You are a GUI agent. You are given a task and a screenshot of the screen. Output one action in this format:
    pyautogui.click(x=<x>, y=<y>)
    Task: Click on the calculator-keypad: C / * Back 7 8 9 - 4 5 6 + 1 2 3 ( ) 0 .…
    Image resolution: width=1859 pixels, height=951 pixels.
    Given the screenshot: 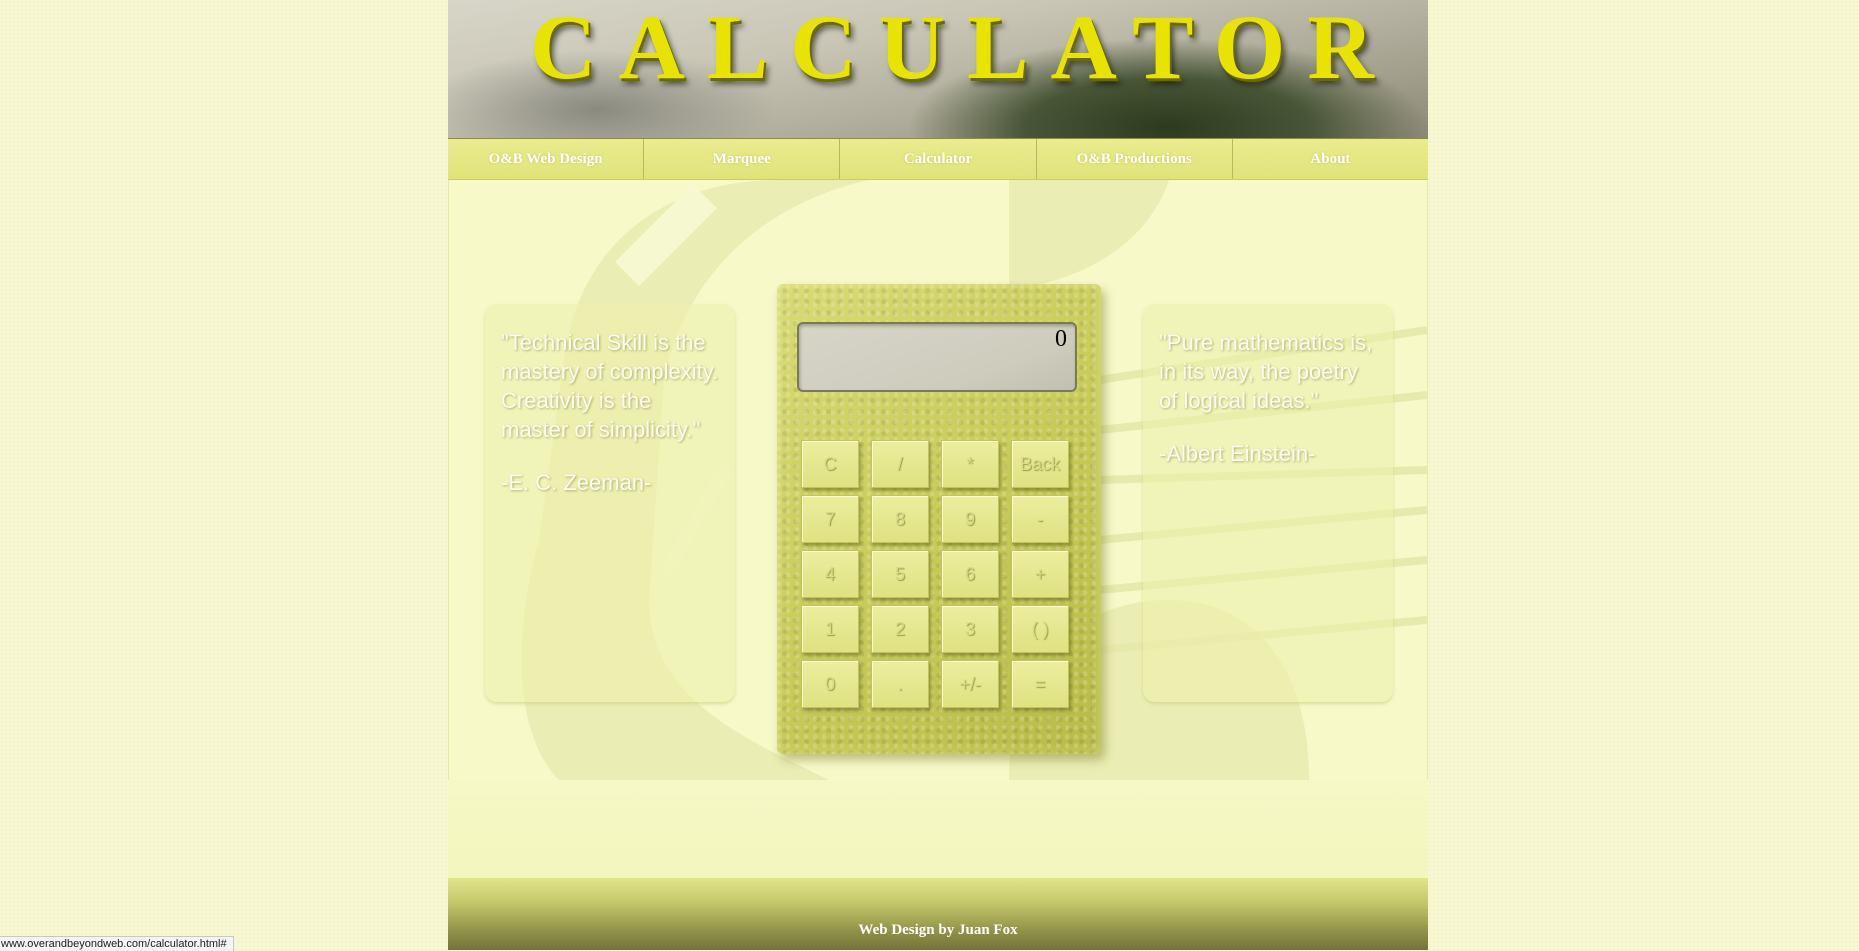 What is the action you would take?
    pyautogui.click(x=935, y=574)
    